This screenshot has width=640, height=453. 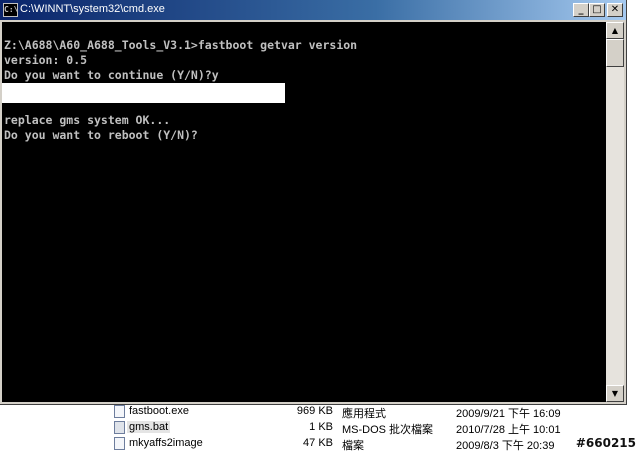 I want to click on title-bar: C:\ C:\WINNT\system32\cmd.exe _ □ ✕, so click(x=313, y=10).